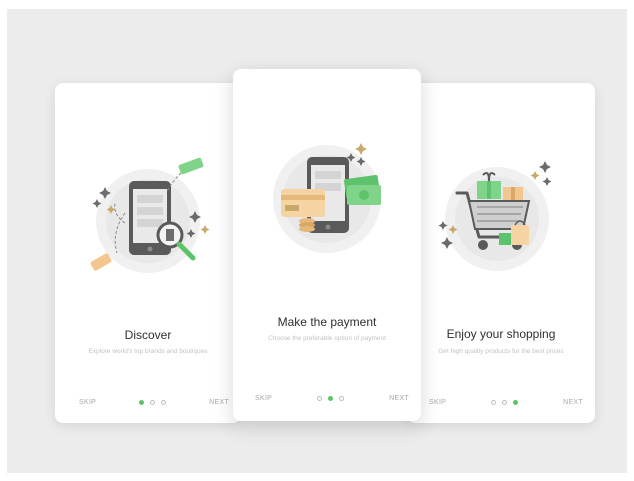  What do you see at coordinates (327, 338) in the screenshot?
I see `card-description: Choose the preferable option of payment` at bounding box center [327, 338].